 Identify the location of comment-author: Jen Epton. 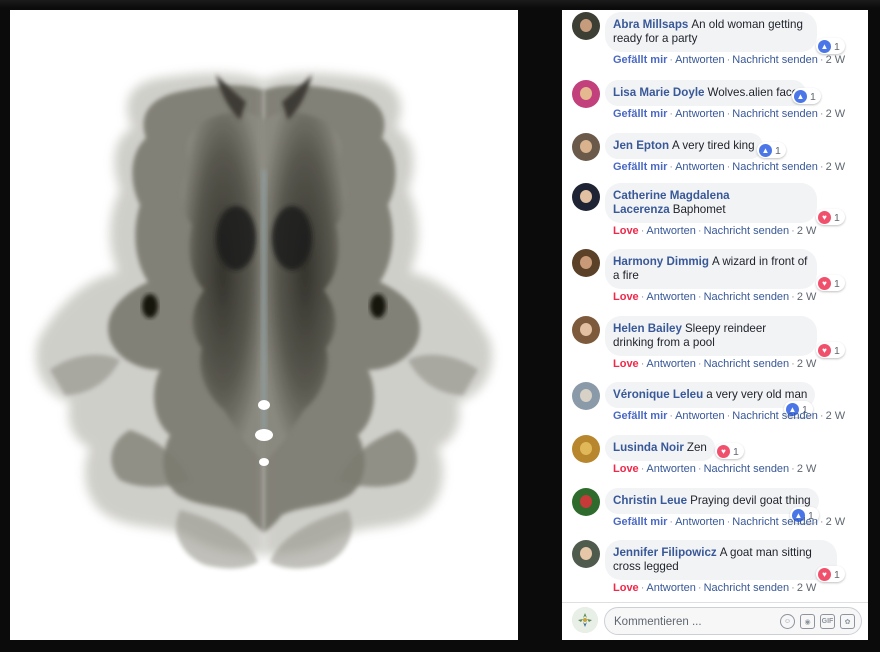
(641, 145).